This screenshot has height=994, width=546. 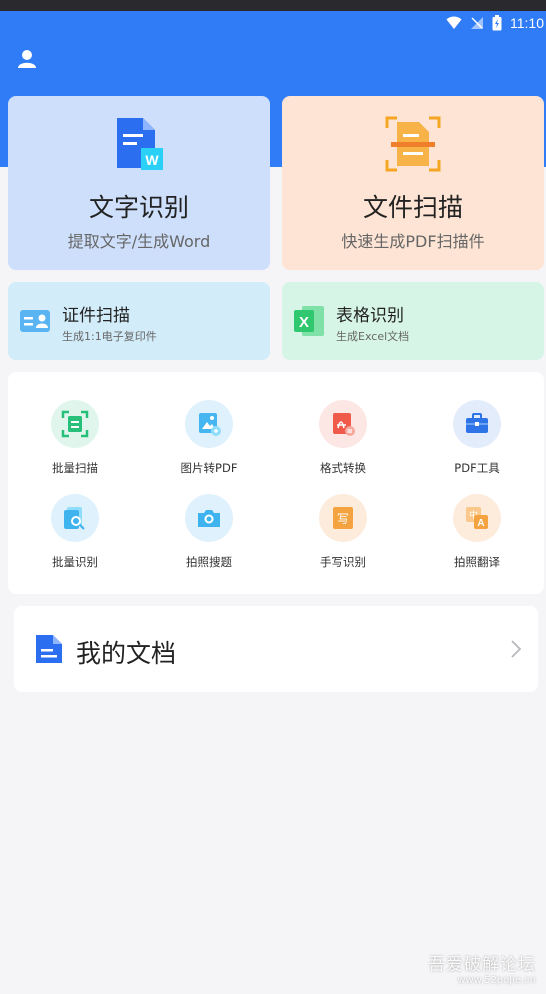 What do you see at coordinates (139, 183) in the screenshot?
I see `text-recognition-card: W 文字识别 提取文字/生成Word` at bounding box center [139, 183].